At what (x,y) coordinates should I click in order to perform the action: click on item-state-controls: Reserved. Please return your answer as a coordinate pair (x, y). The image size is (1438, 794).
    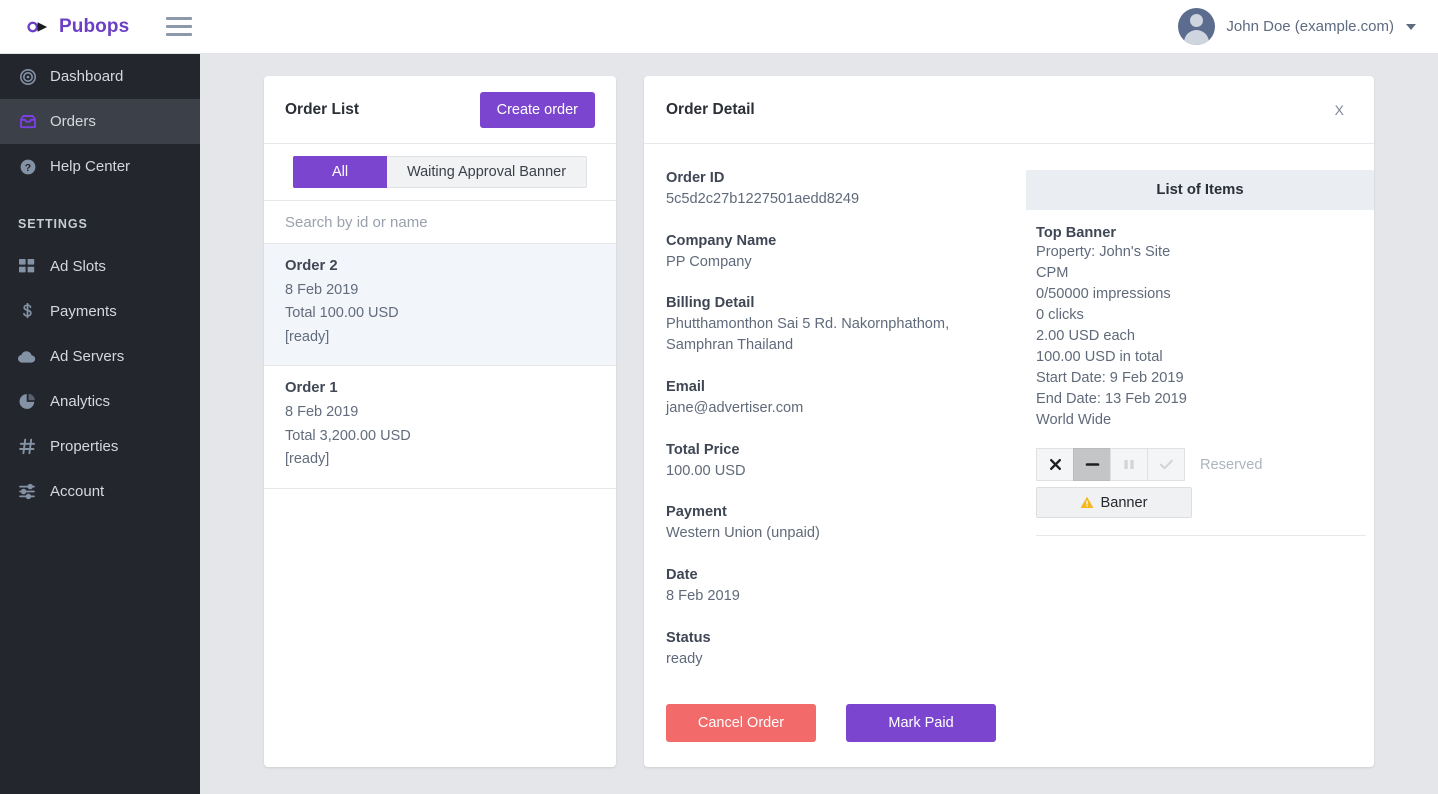
    Looking at the image, I should click on (1200, 464).